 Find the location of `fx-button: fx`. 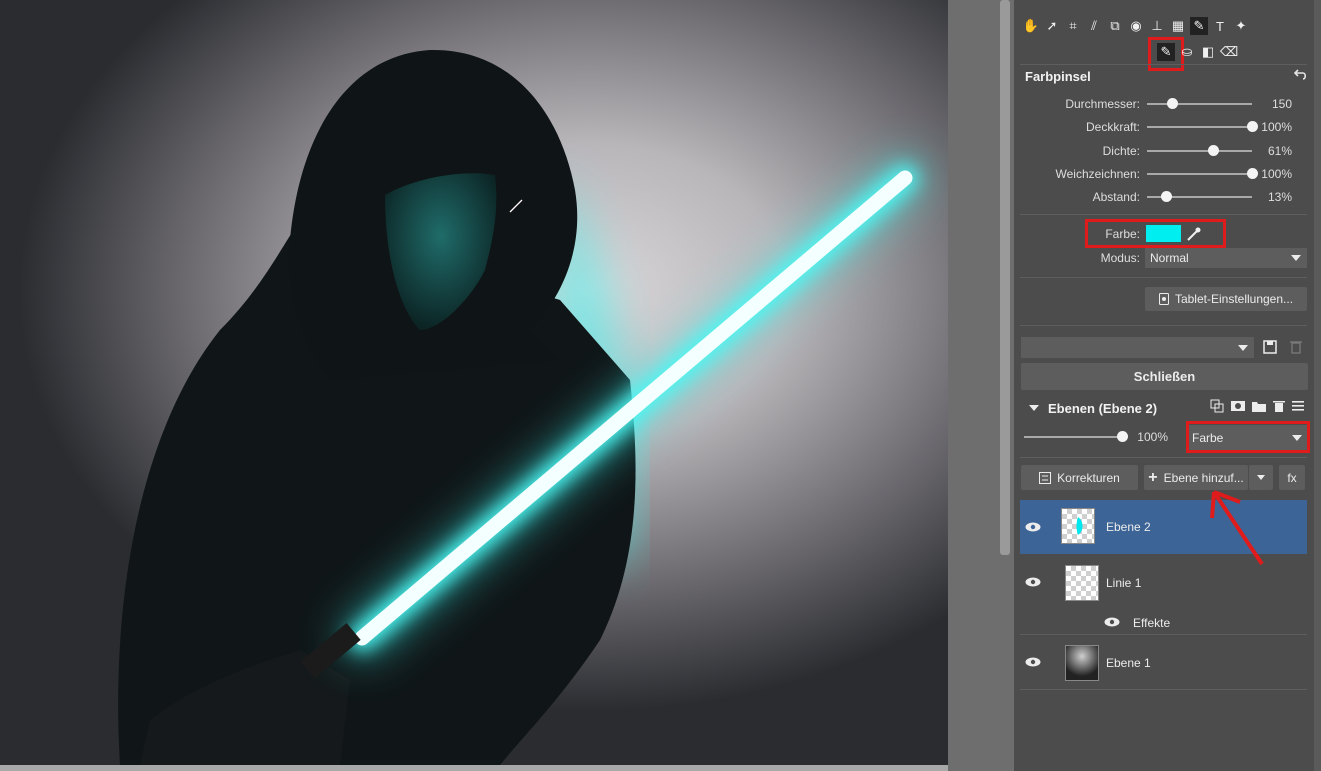

fx-button: fx is located at coordinates (1292, 477).